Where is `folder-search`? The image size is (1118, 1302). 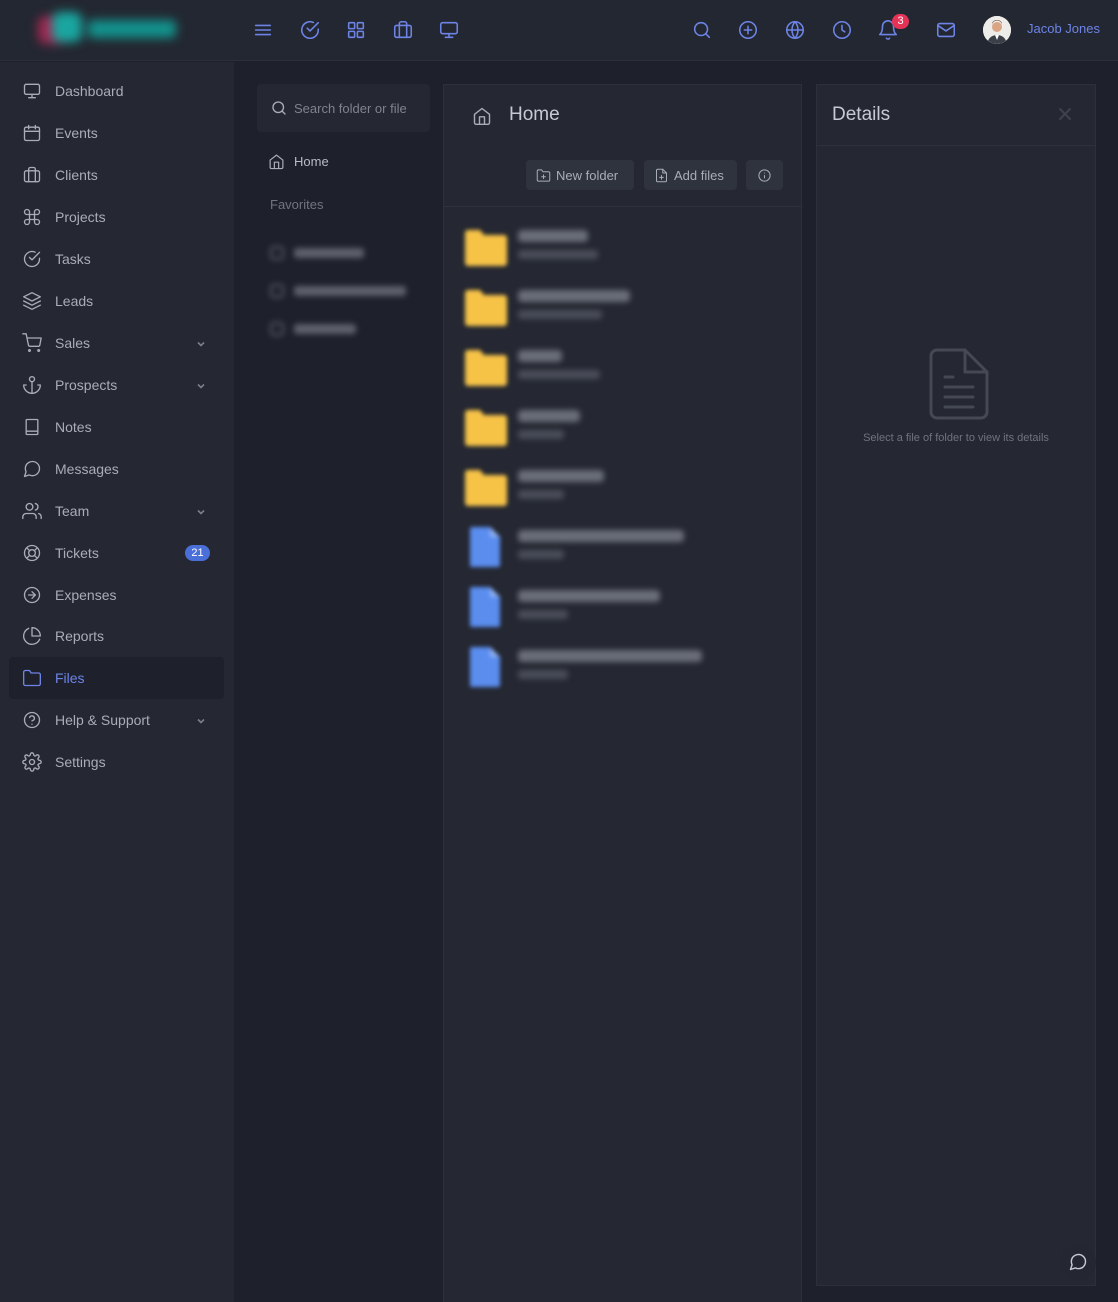 folder-search is located at coordinates (343, 108).